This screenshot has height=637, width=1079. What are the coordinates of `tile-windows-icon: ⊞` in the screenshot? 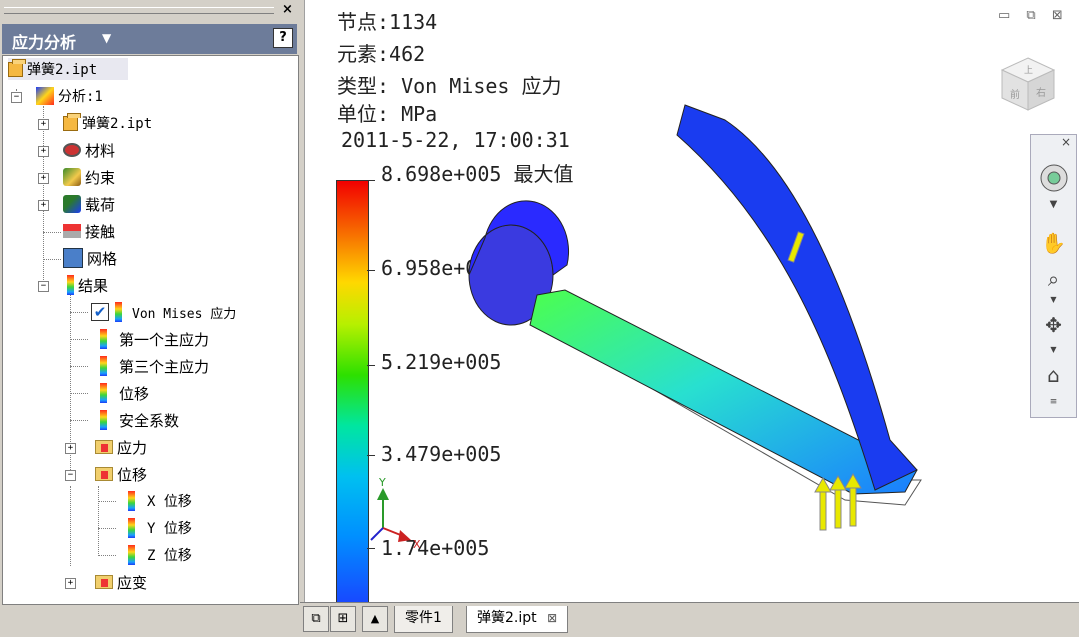 It's located at (343, 619).